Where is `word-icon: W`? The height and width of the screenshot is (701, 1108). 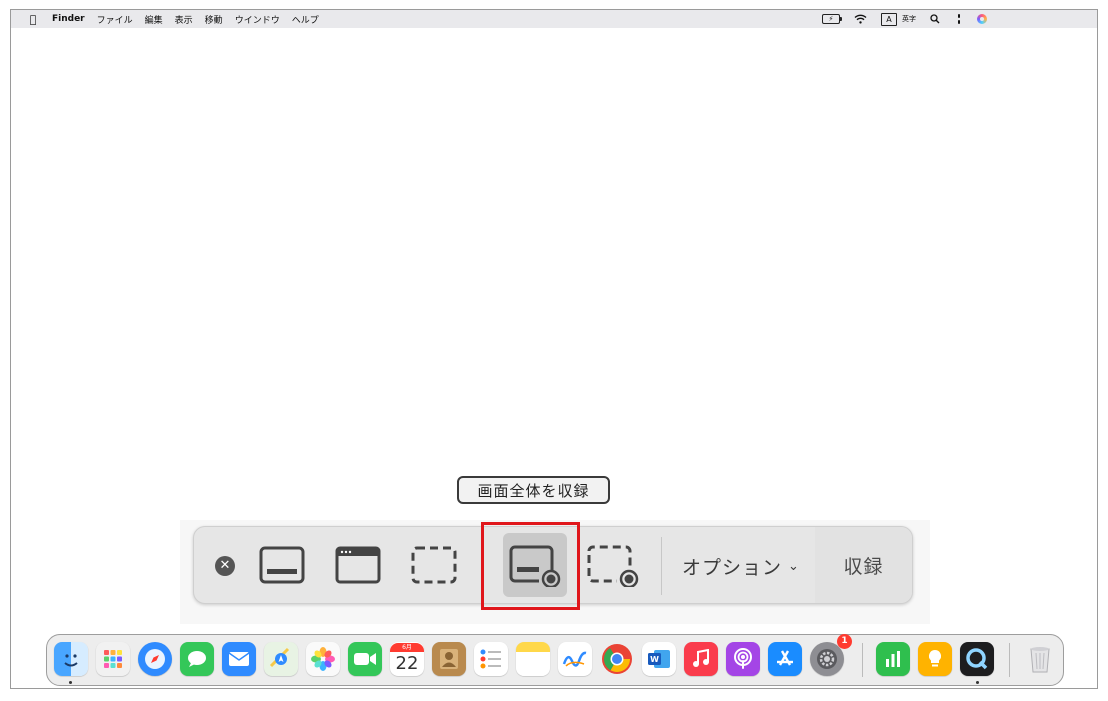
word-icon: W is located at coordinates (659, 659).